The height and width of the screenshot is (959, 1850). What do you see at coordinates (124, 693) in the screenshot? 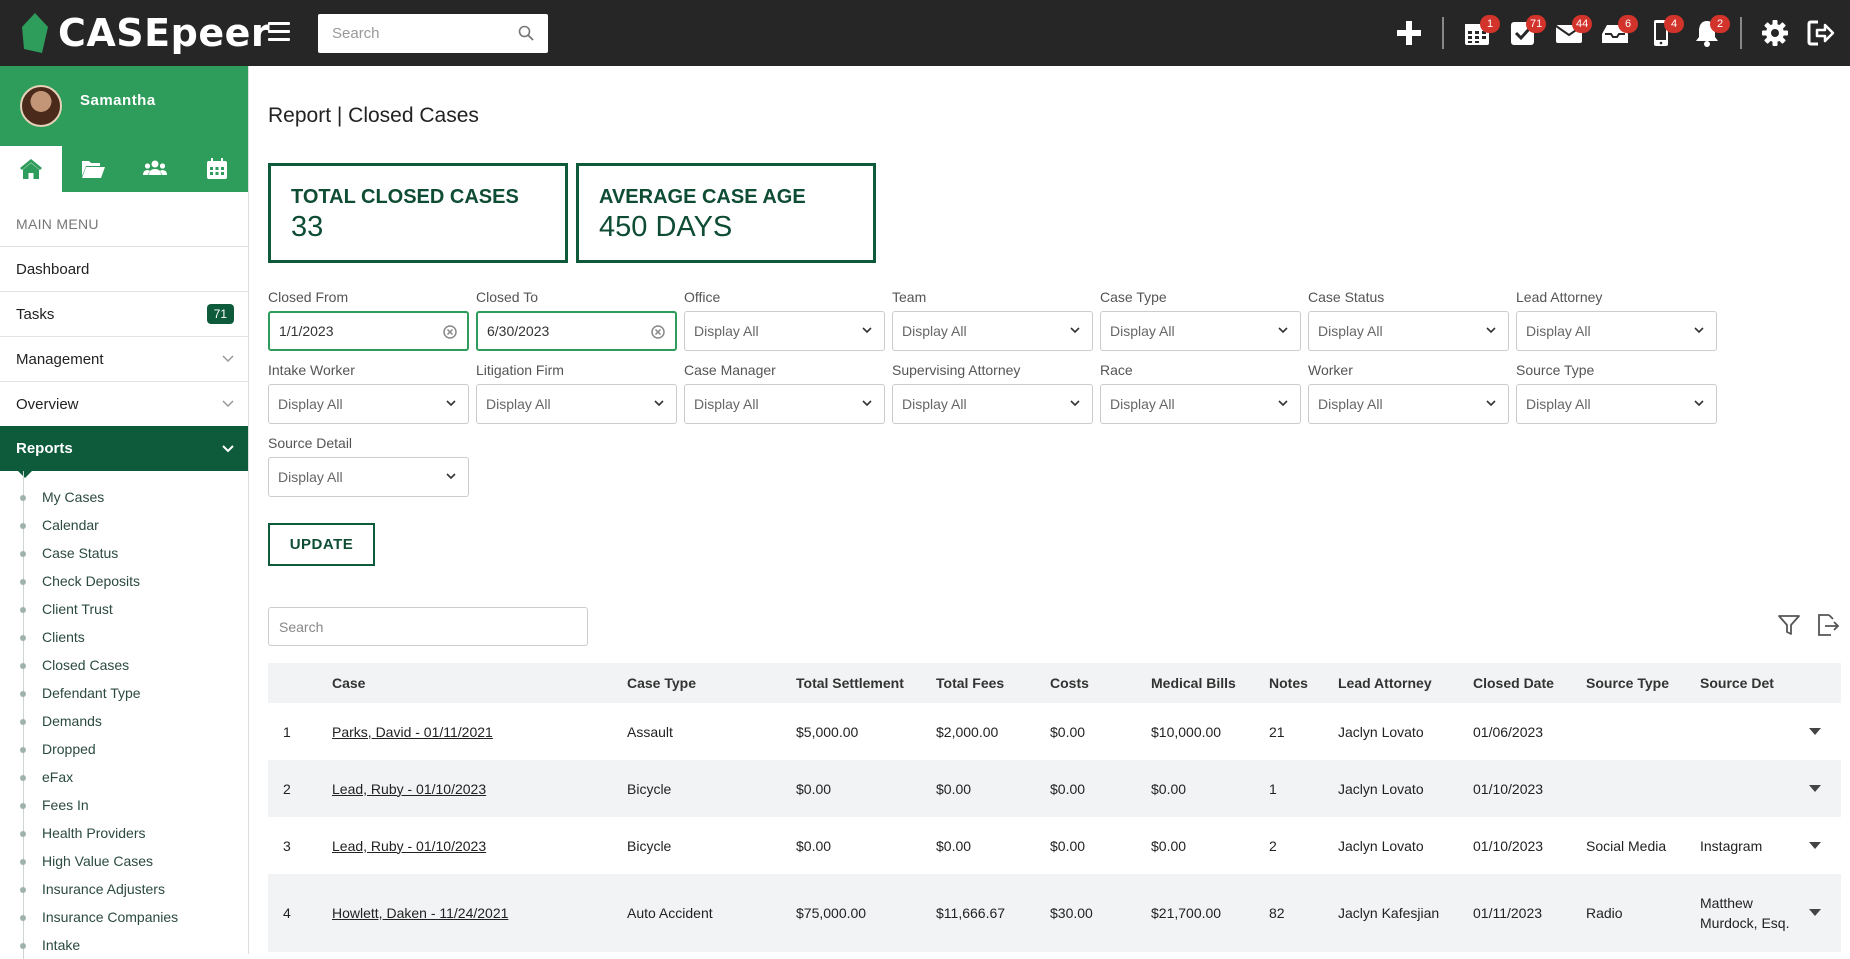
I see `report-defendant-type: Defendant Type` at bounding box center [124, 693].